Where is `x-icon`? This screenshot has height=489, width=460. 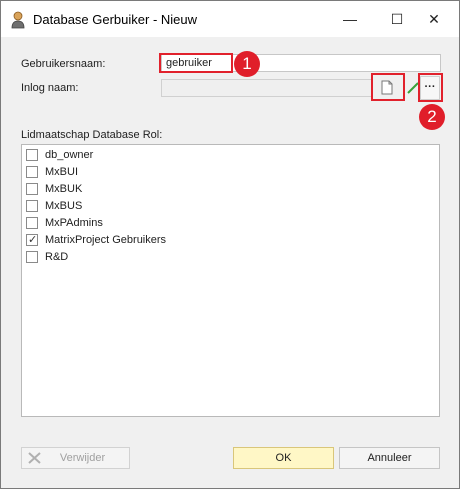 x-icon is located at coordinates (34, 458).